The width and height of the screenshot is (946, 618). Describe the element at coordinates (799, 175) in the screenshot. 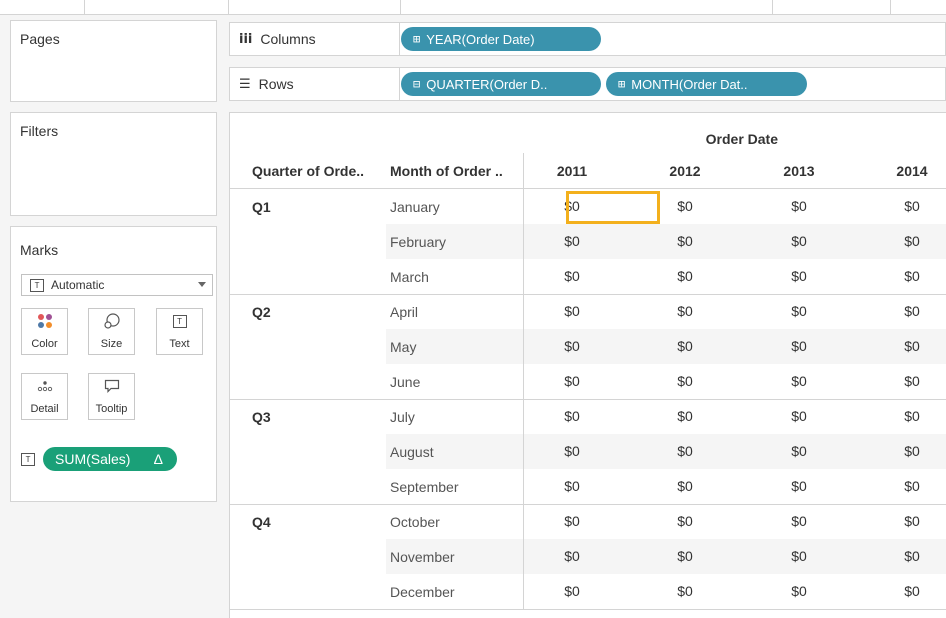

I see `year-header: 2013` at that location.